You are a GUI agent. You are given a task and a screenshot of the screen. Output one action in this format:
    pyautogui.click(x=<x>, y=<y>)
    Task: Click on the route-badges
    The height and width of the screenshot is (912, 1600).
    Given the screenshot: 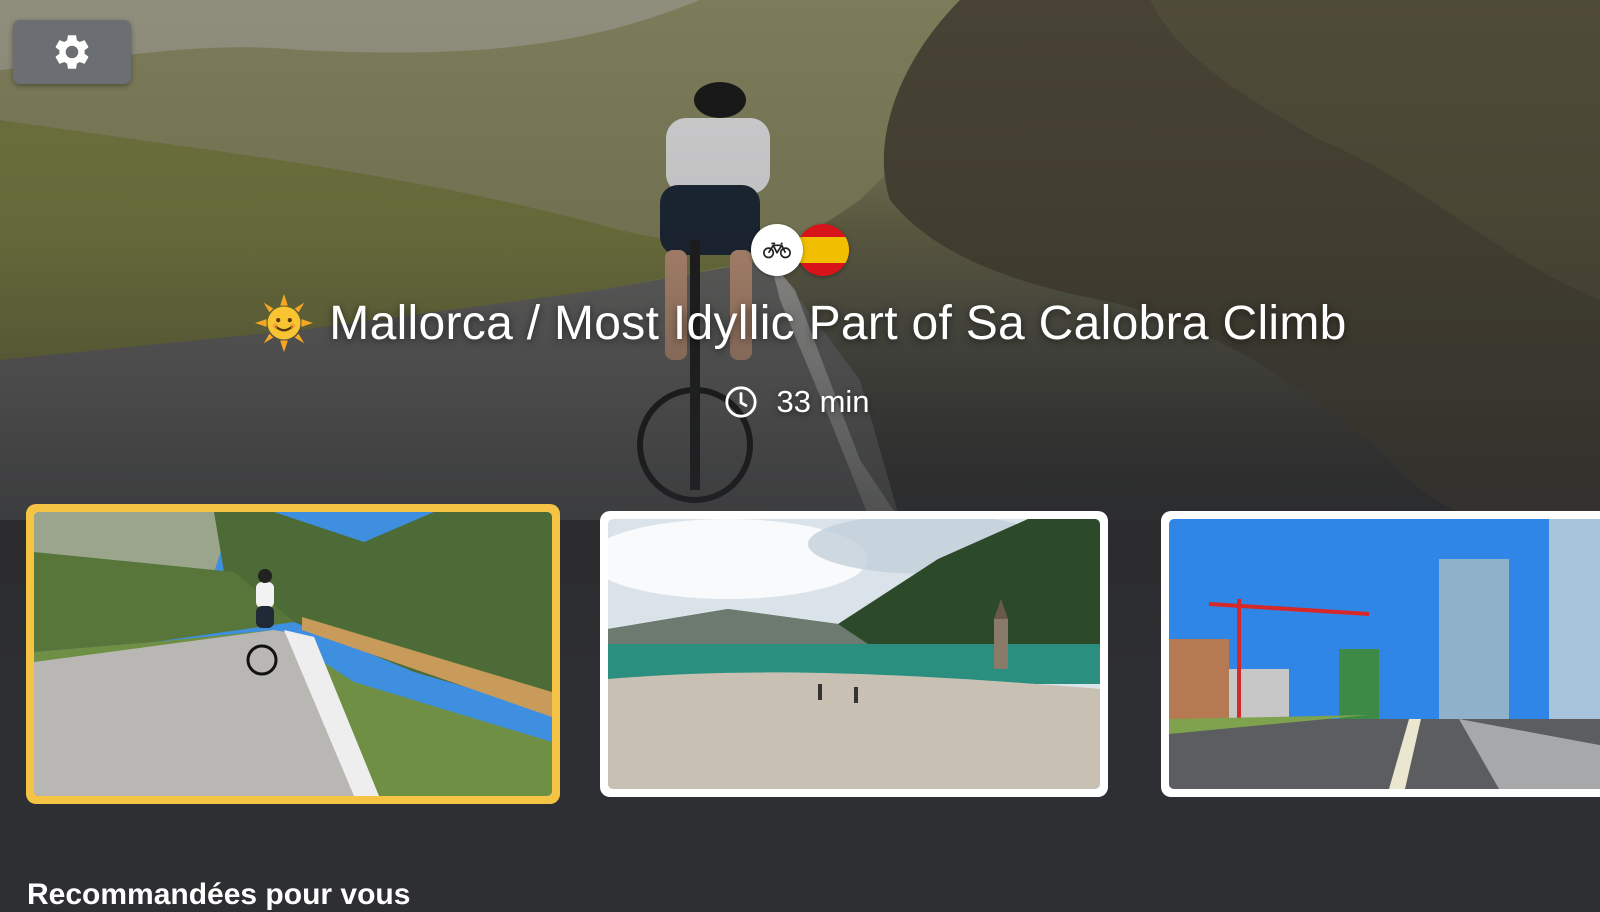 What is the action you would take?
    pyautogui.click(x=801, y=251)
    